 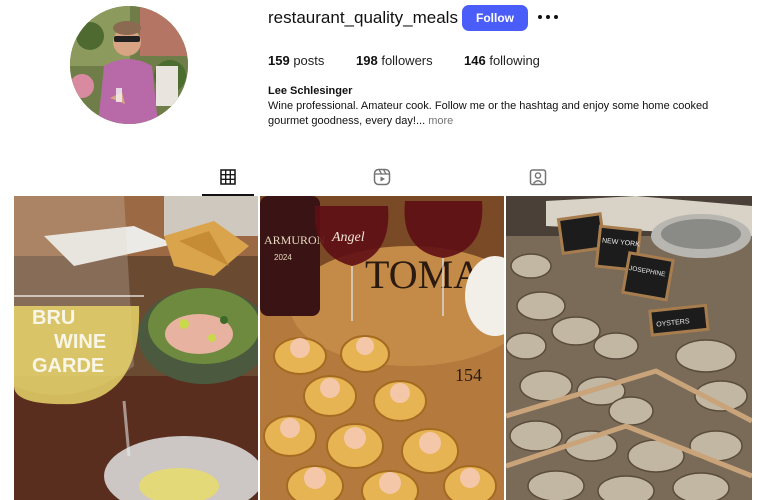 I want to click on follow-button: Follow, so click(x=495, y=18).